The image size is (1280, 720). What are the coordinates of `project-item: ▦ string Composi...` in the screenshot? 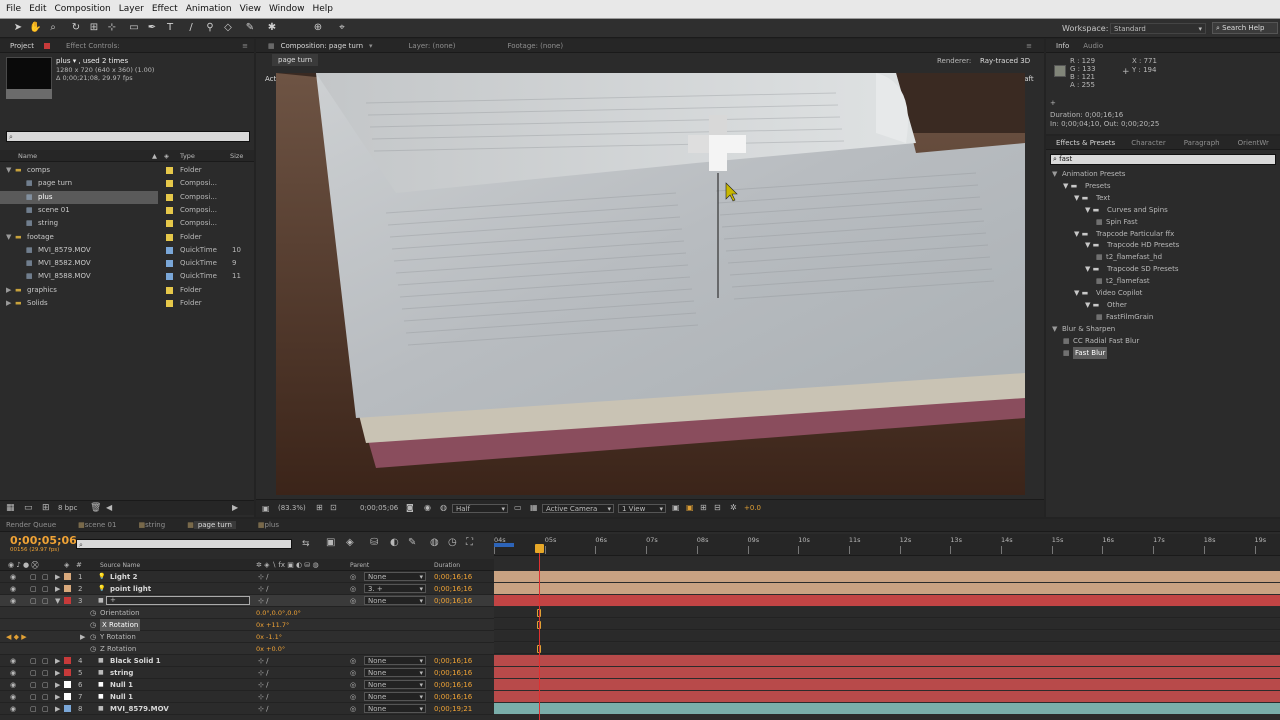 It's located at (127, 223).